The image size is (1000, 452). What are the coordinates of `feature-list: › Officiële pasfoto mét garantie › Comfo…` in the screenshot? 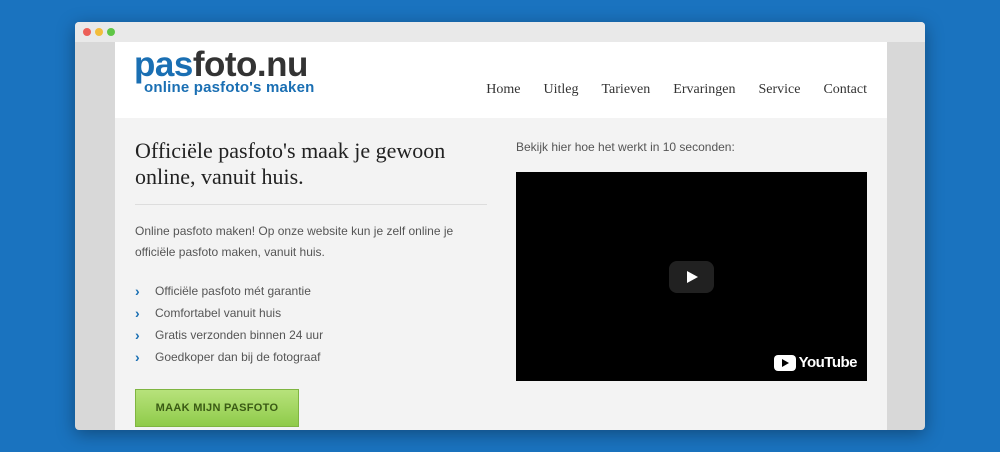 It's located at (229, 324).